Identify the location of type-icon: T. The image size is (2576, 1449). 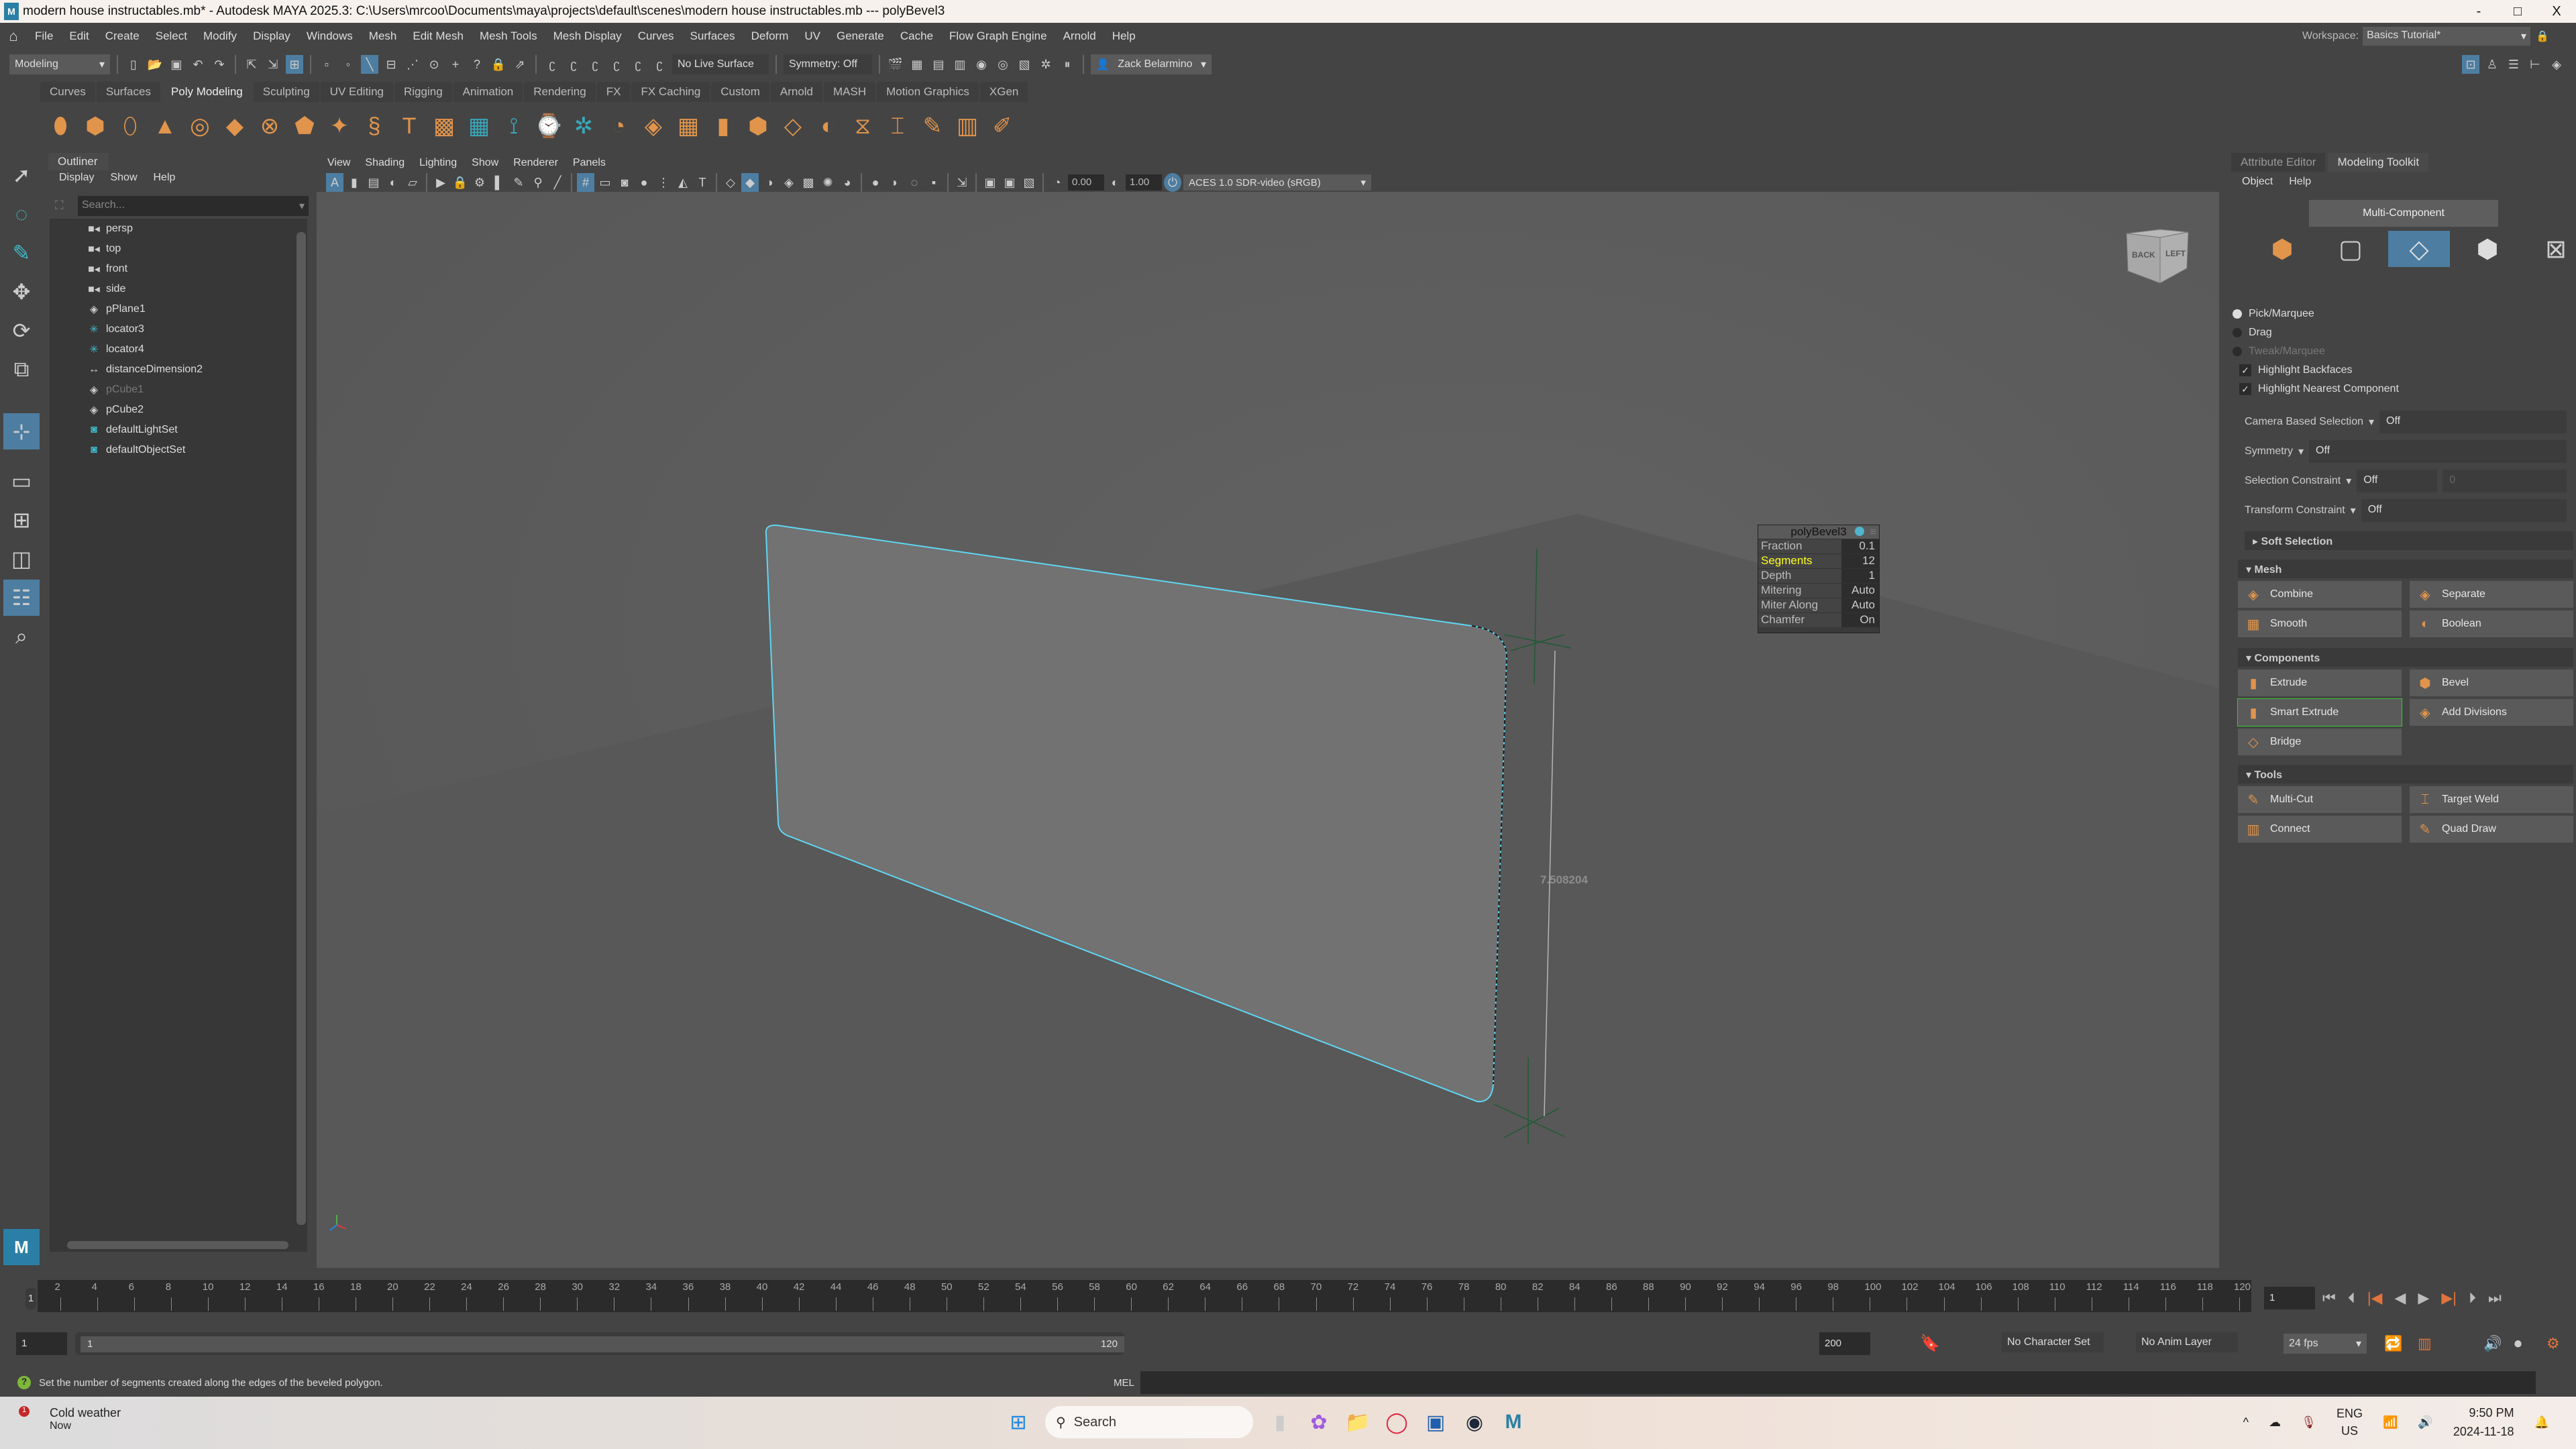
(409, 126).